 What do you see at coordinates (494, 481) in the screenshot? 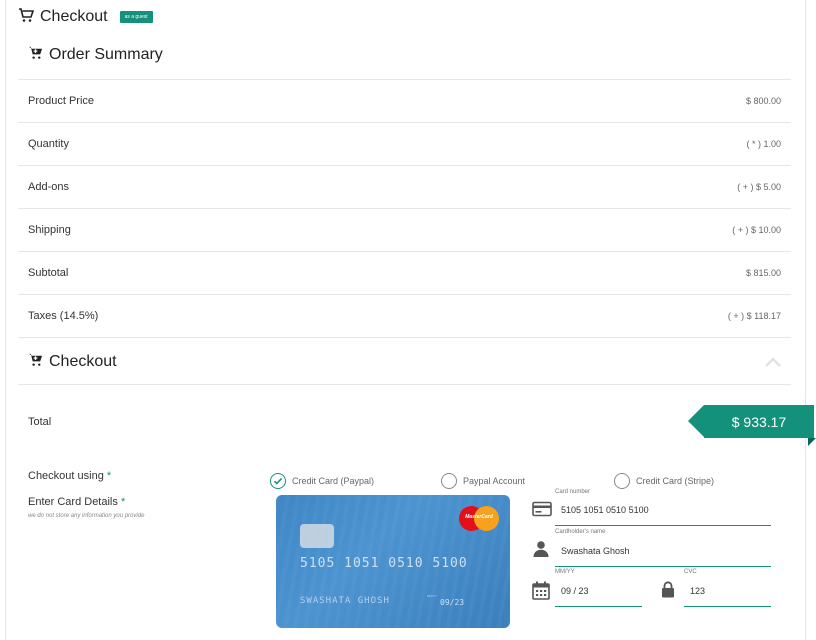
I see `option-label: Paypal Account` at bounding box center [494, 481].